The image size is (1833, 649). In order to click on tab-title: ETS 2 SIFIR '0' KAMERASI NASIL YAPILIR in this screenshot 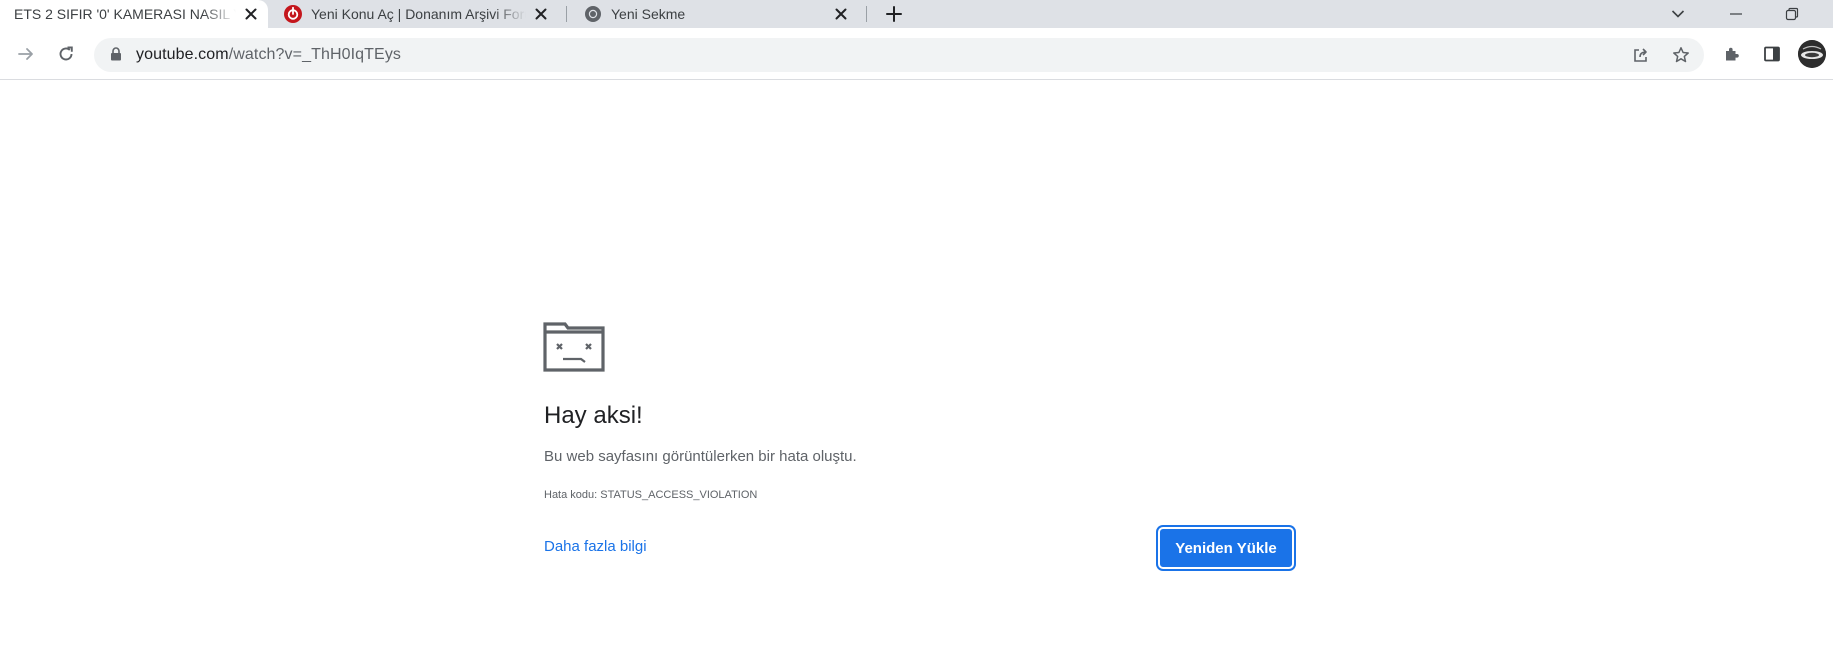, I will do `click(125, 14)`.